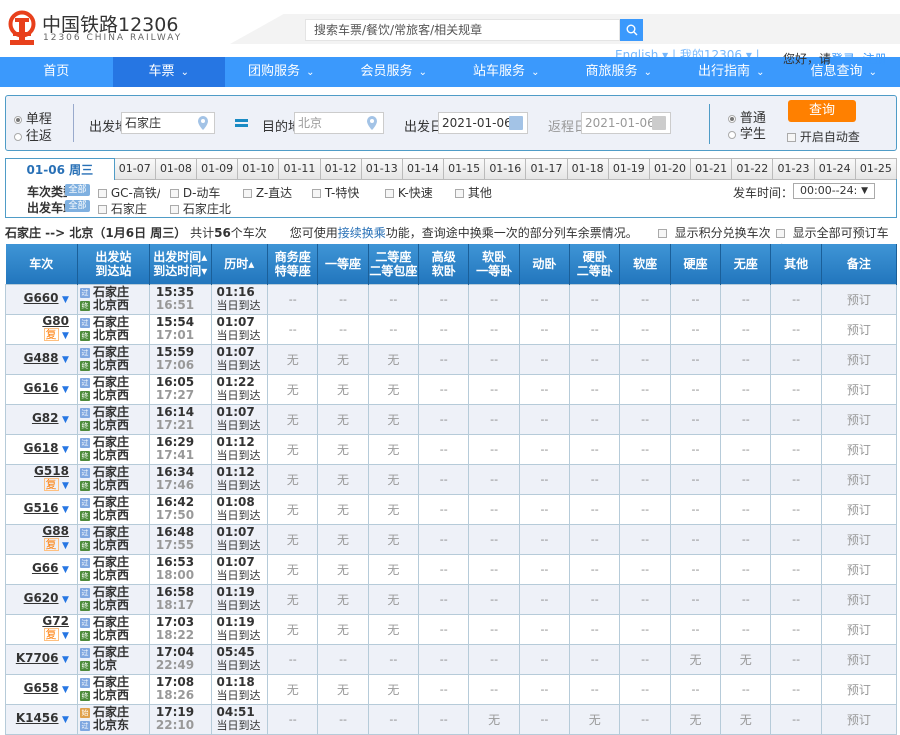 The image size is (900, 735). I want to click on nav-item-6: 出行指南⌄, so click(731, 72).